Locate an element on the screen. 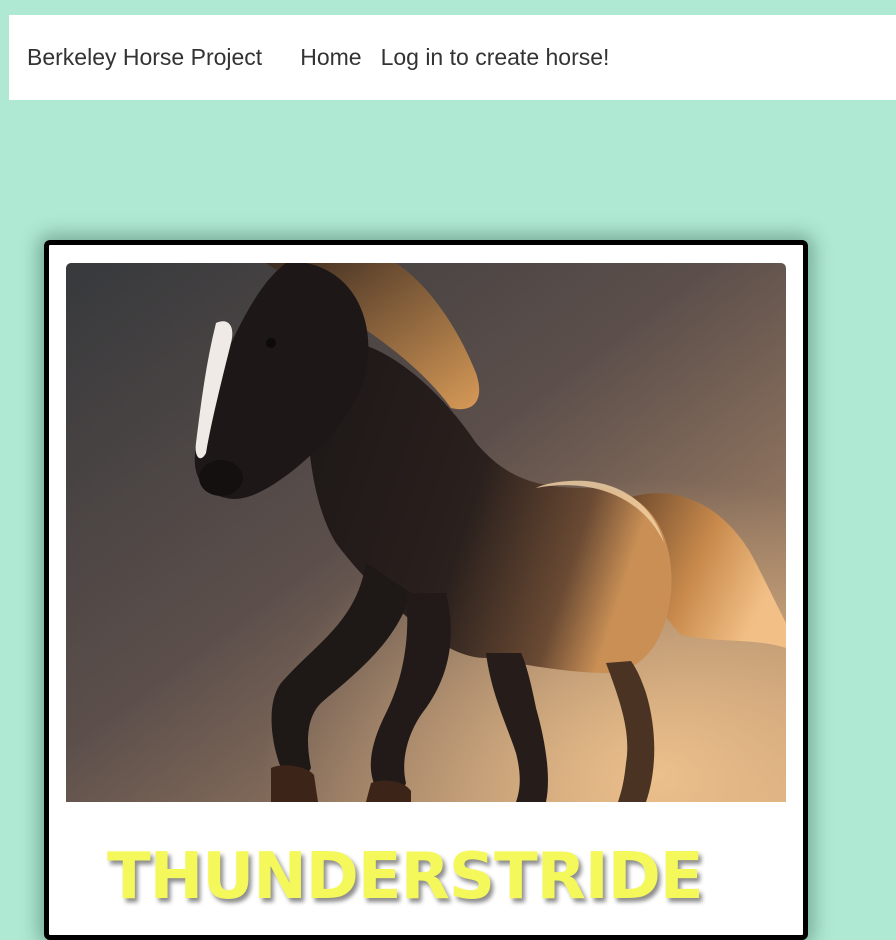 The height and width of the screenshot is (940, 896). nav-home-link: Home is located at coordinates (330, 57).